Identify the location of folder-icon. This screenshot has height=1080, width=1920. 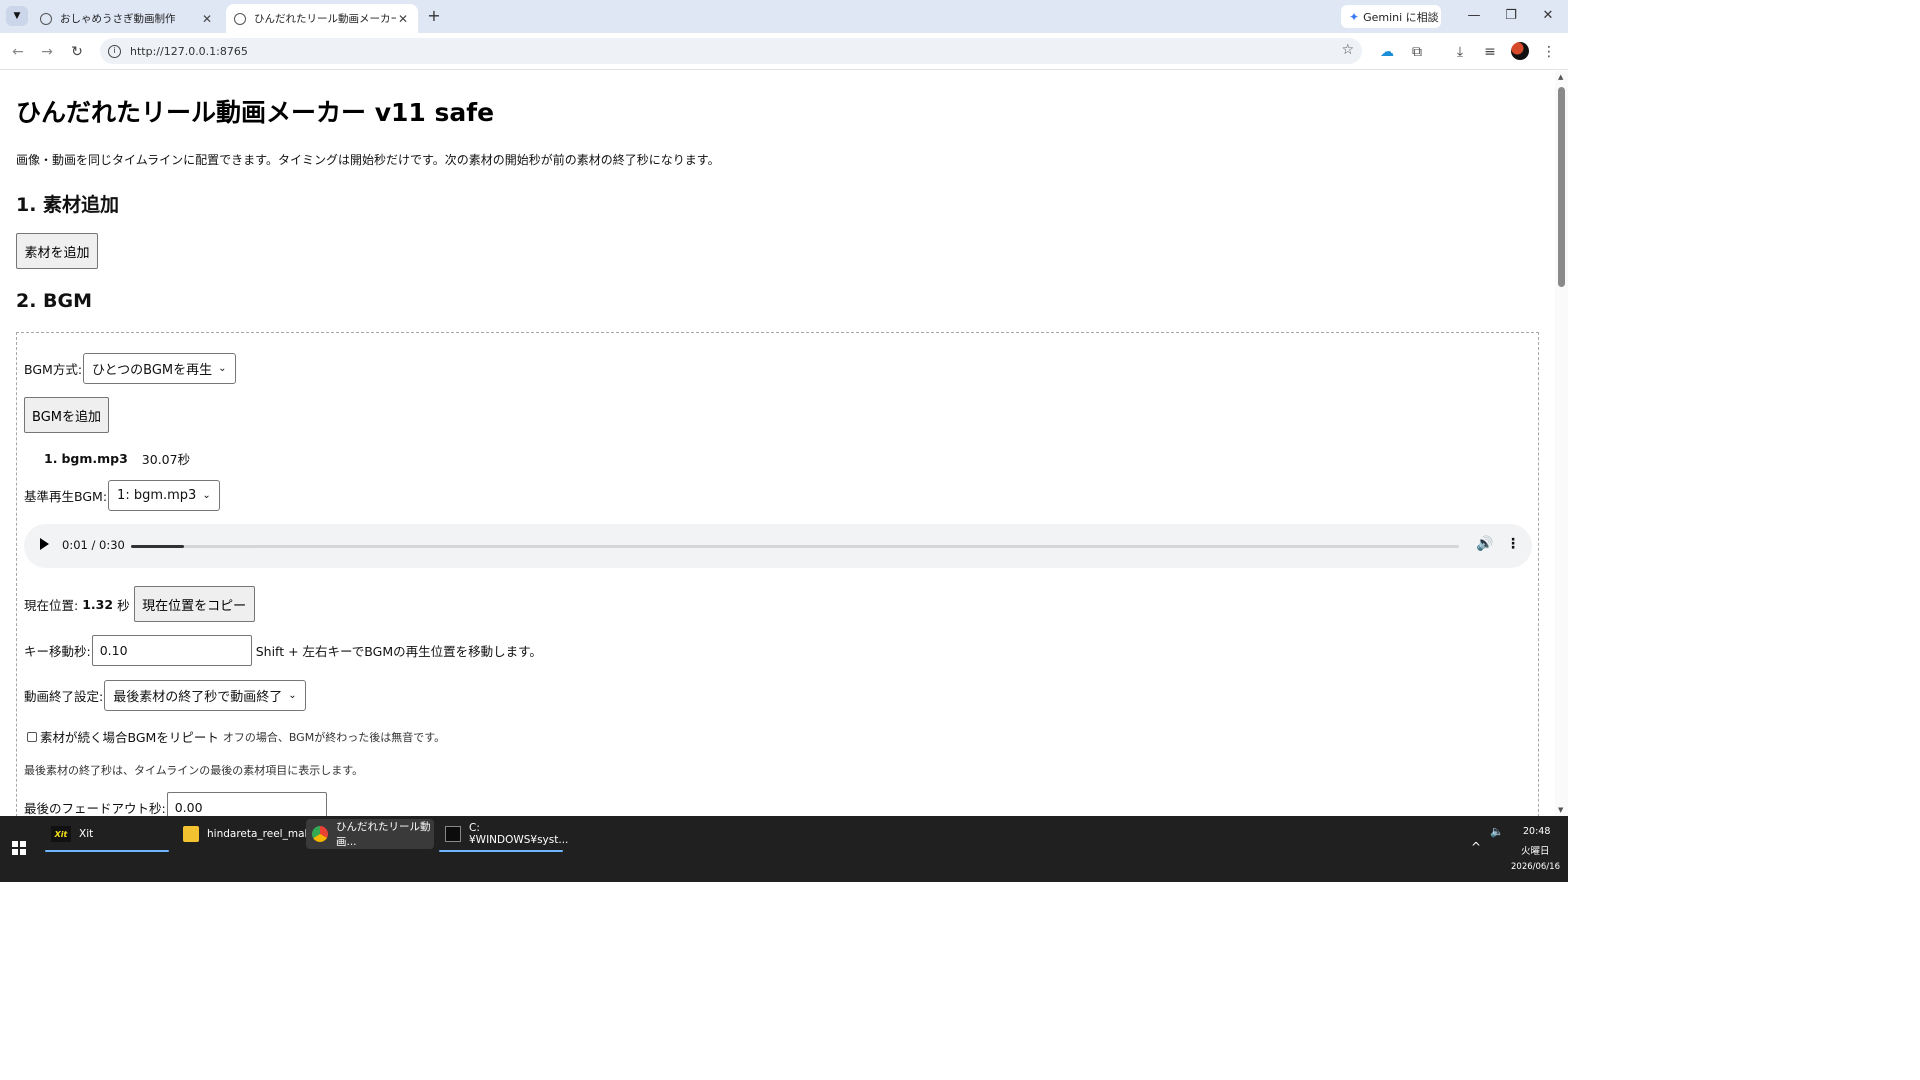
(191, 834).